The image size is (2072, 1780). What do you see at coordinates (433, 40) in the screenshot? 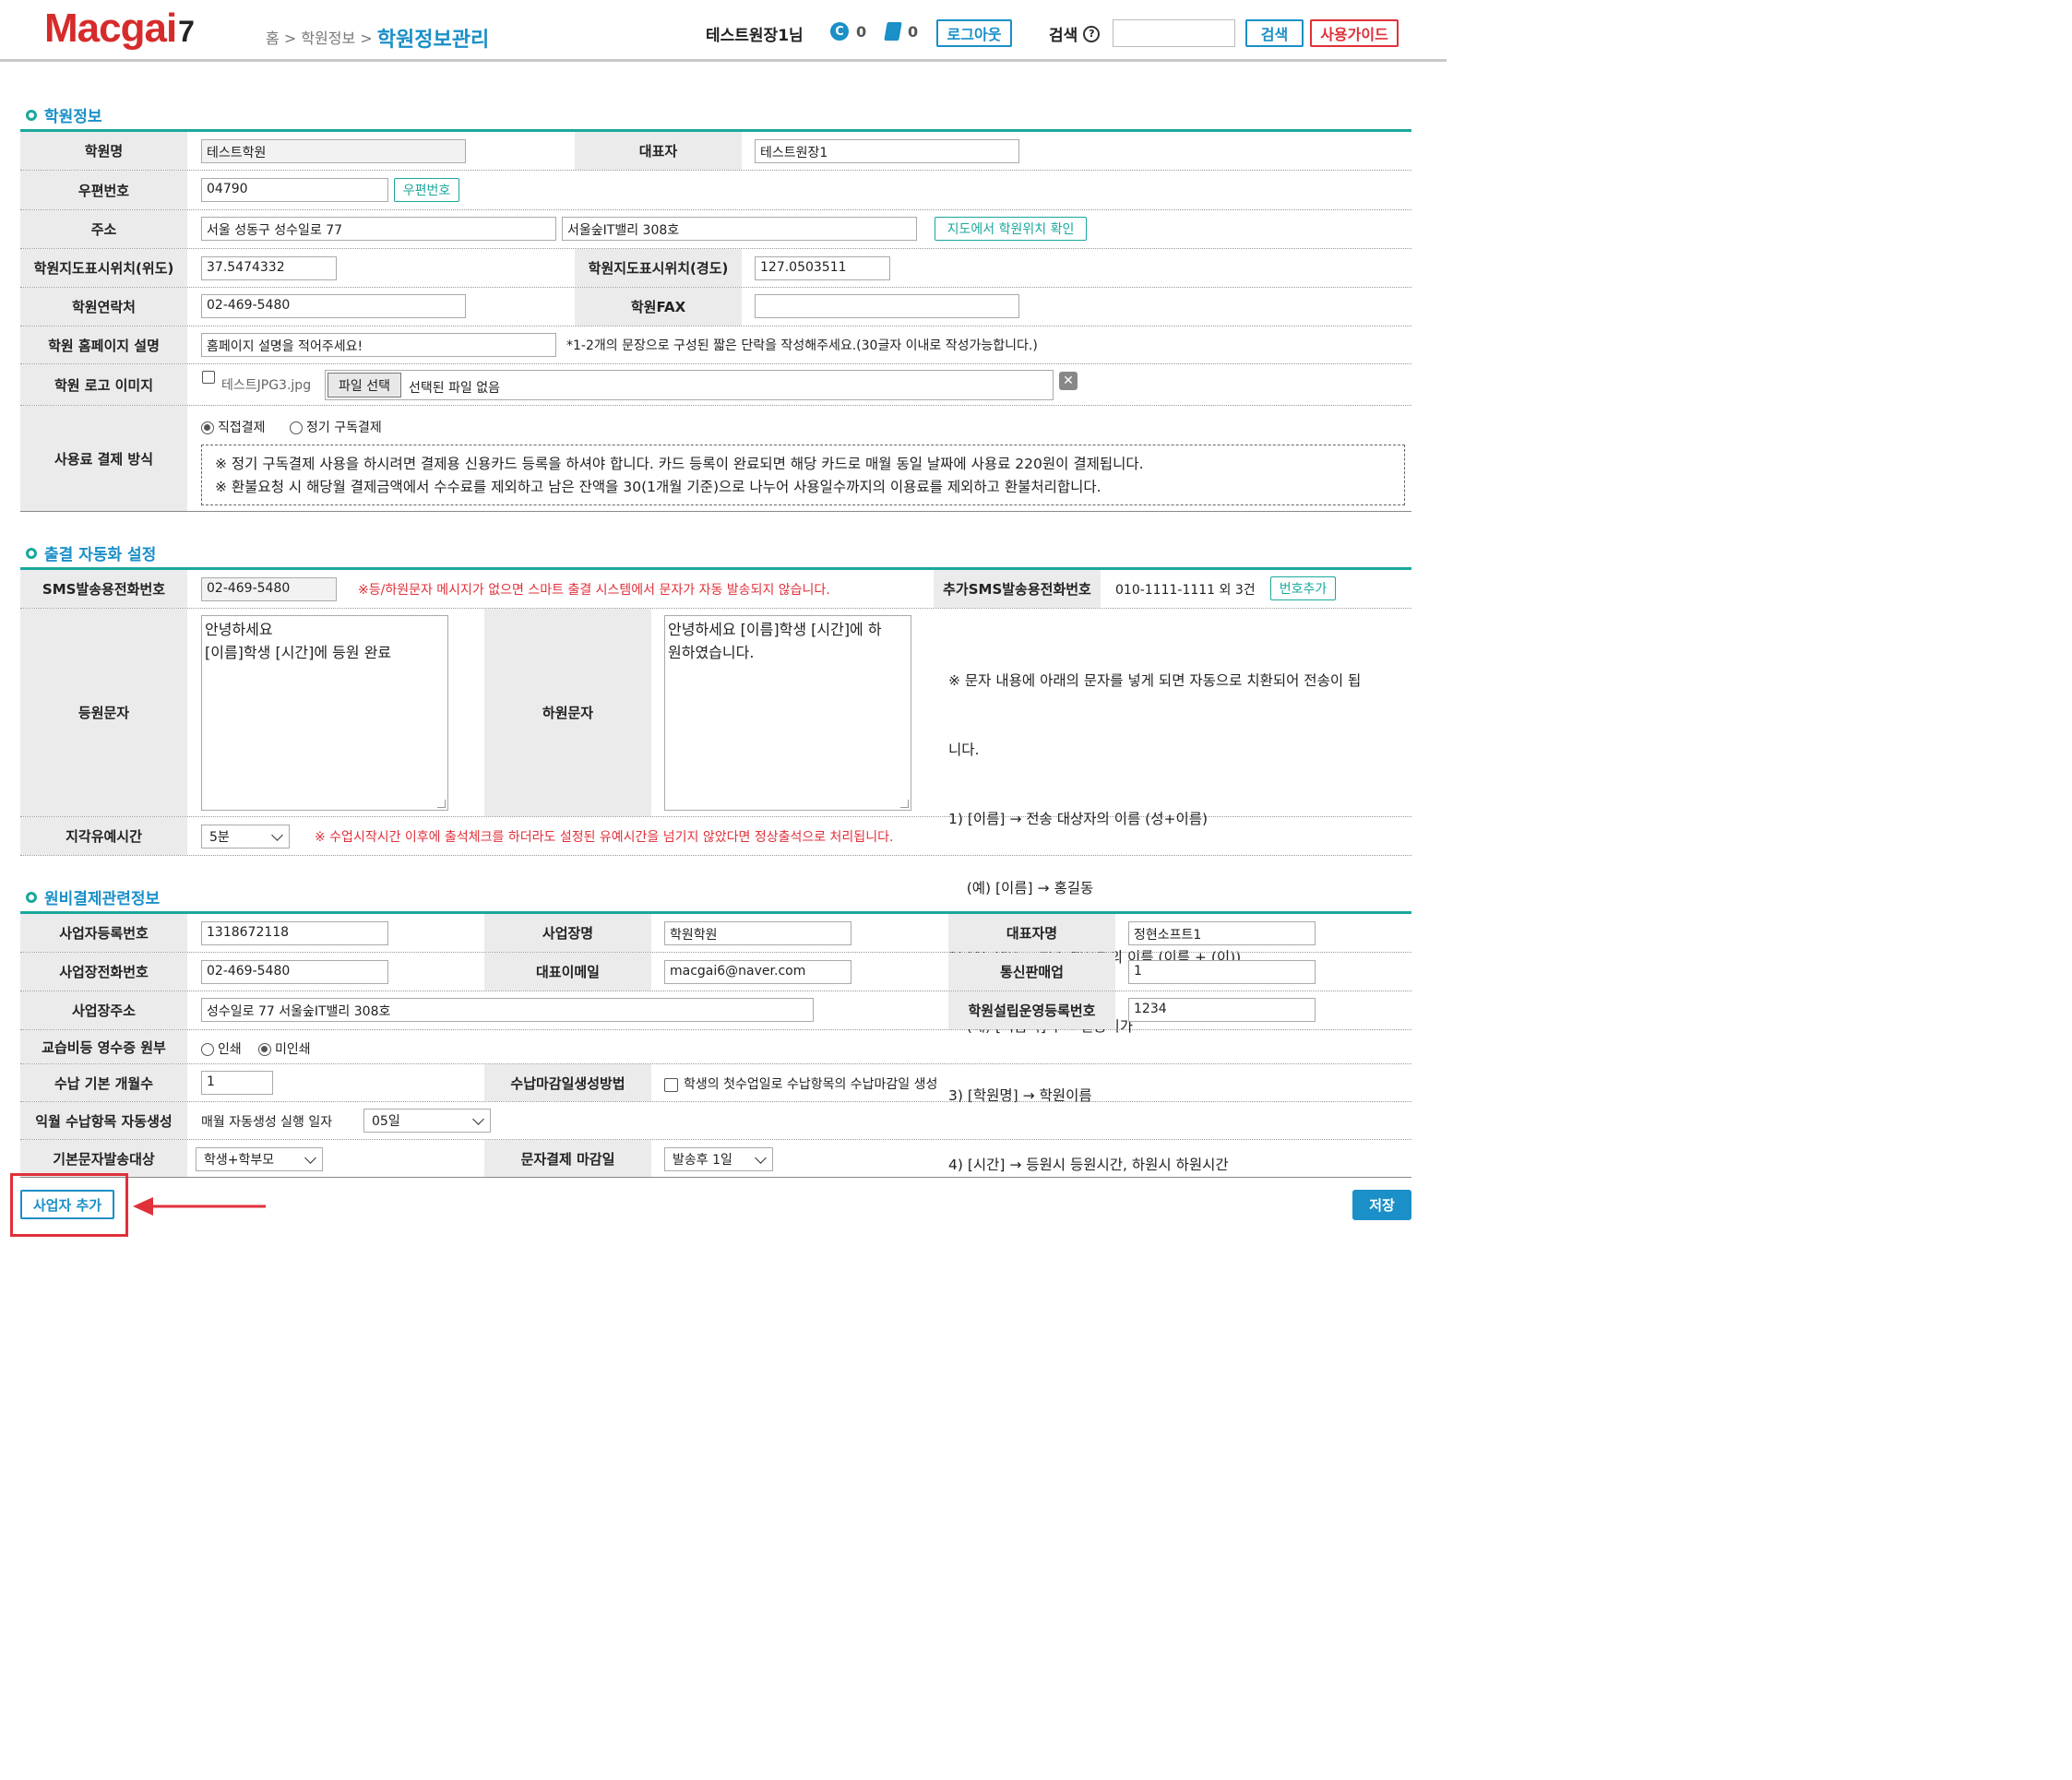
I see `page-title: 학원정보관리` at bounding box center [433, 40].